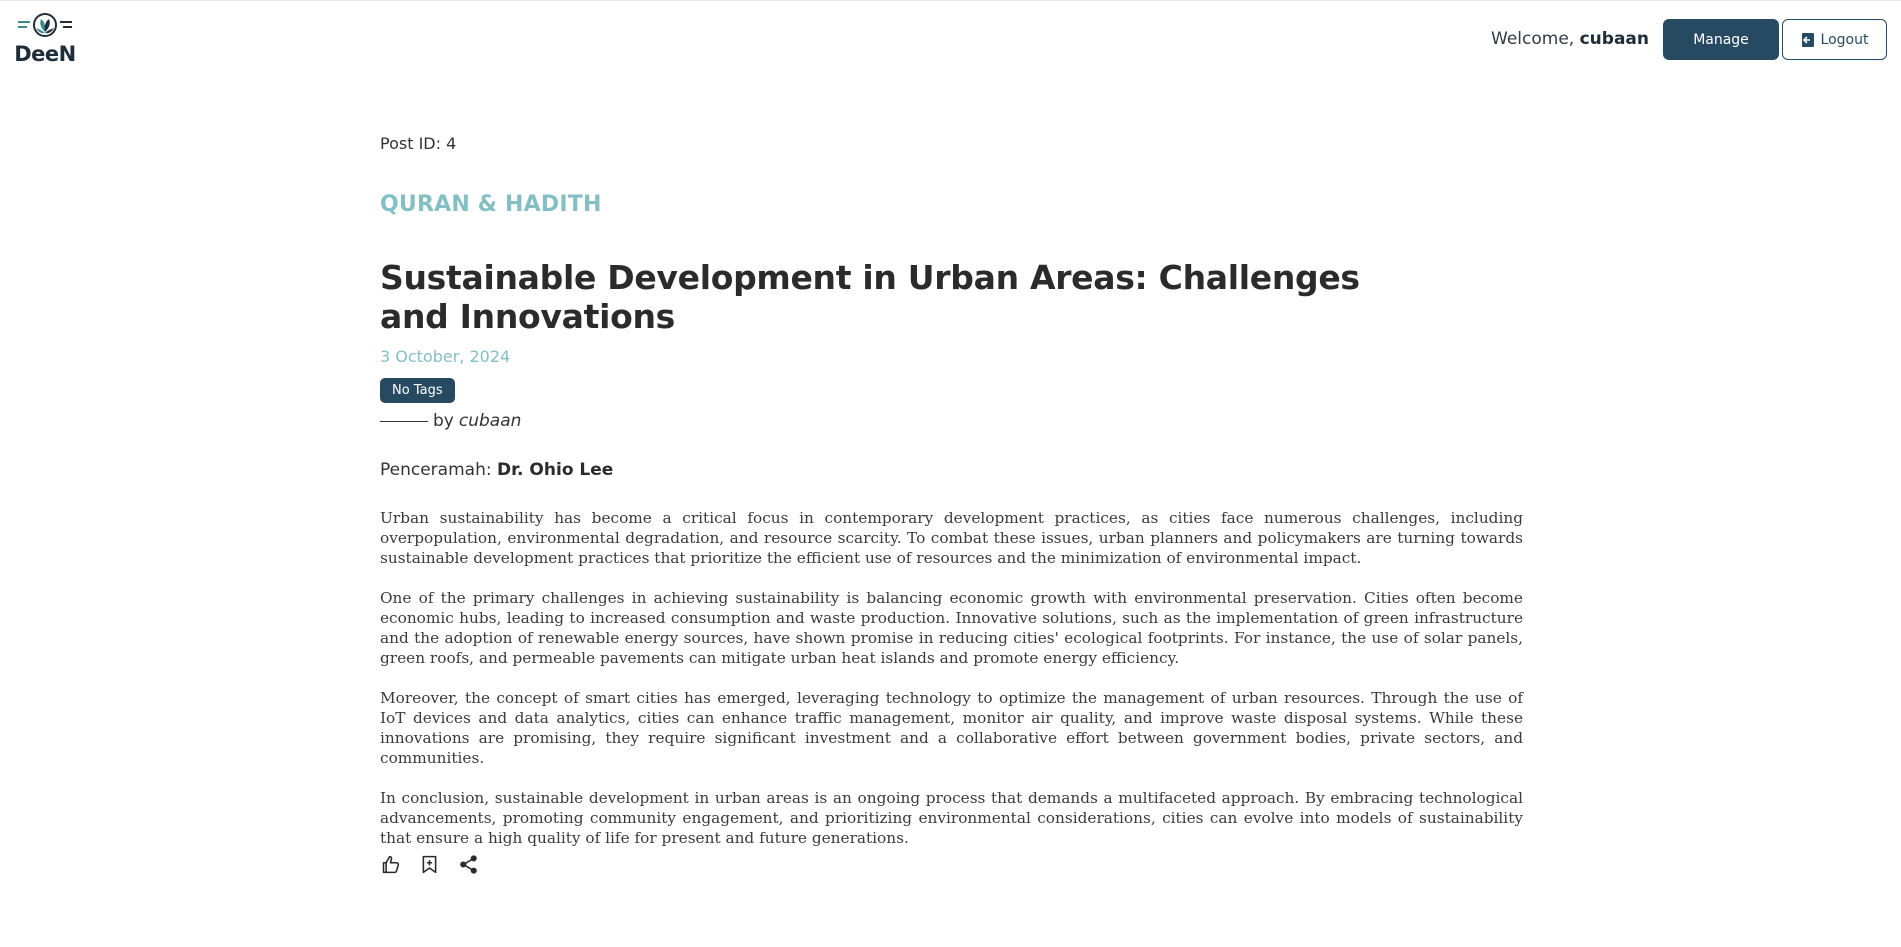  Describe the element at coordinates (555, 470) in the screenshot. I see `speaker-name: Dr. Ohio Lee` at that location.